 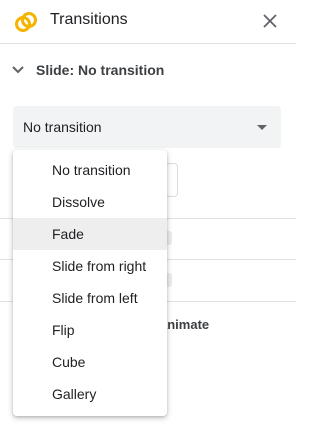 I want to click on option-cube: Cube, so click(x=90, y=362).